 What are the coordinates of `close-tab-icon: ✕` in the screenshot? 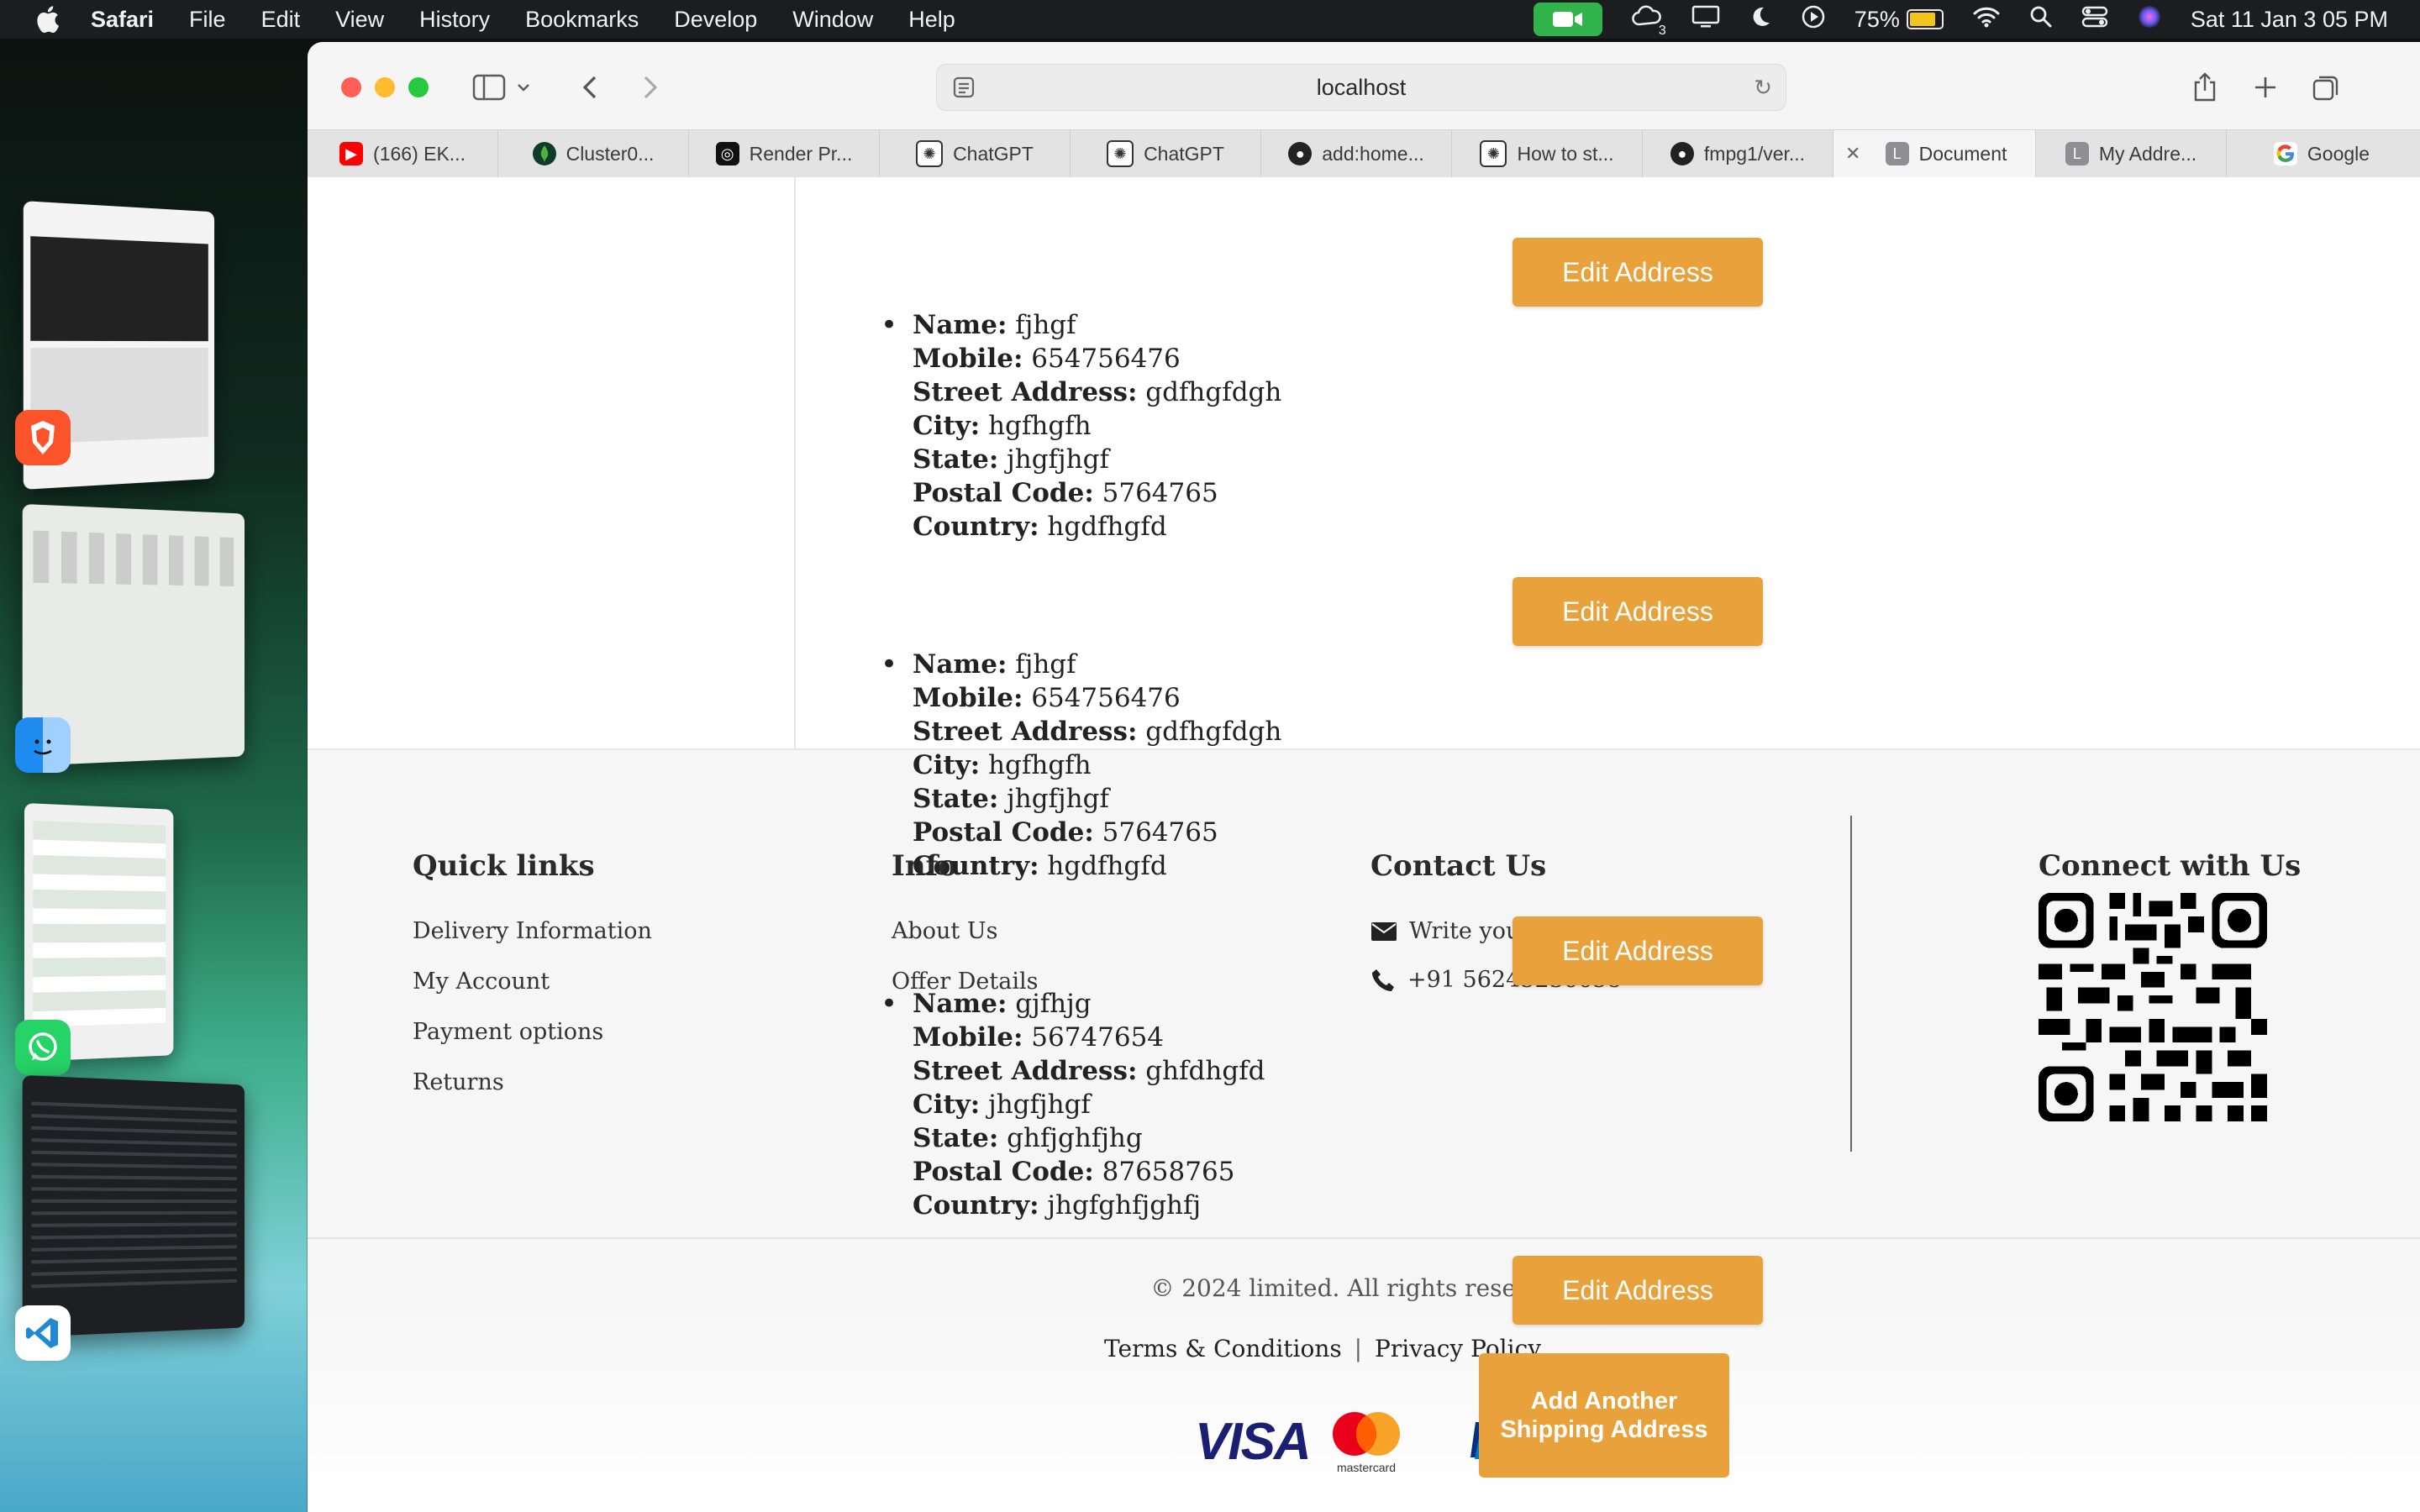 It's located at (1853, 154).